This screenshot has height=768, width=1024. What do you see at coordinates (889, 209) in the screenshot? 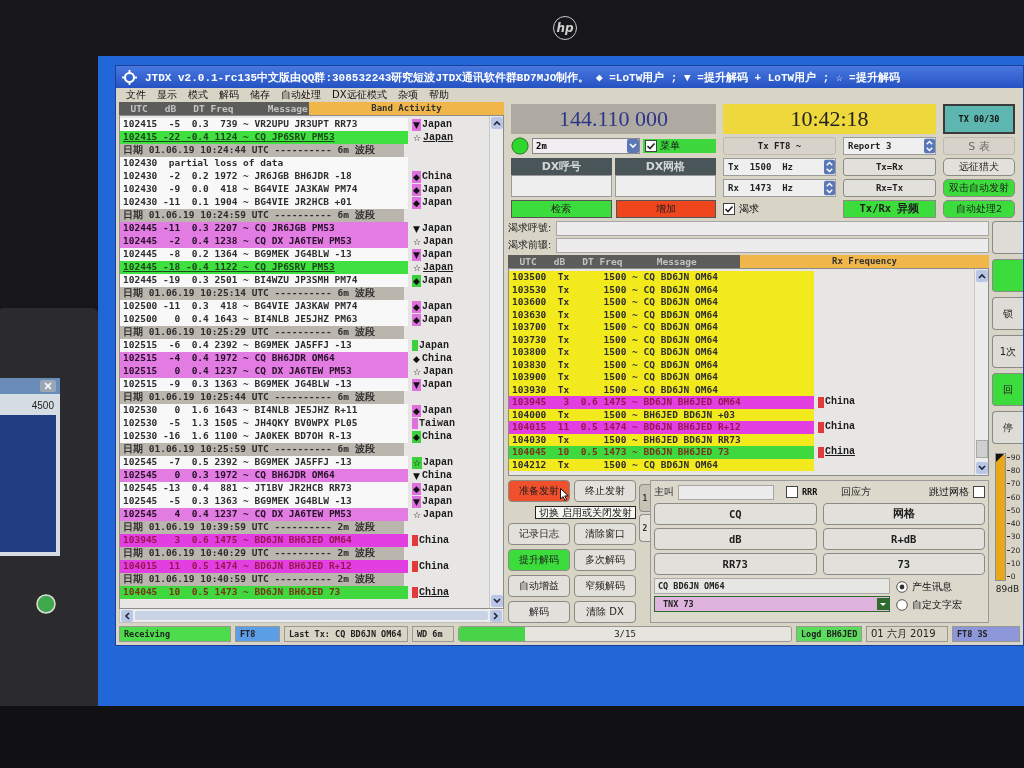
I see `split-button: Tx/Rx 异频` at bounding box center [889, 209].